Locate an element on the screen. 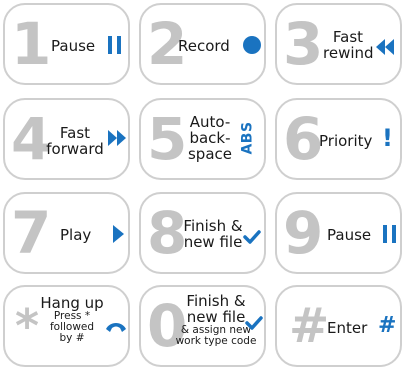  key-digit: 6 is located at coordinates (303, 139).